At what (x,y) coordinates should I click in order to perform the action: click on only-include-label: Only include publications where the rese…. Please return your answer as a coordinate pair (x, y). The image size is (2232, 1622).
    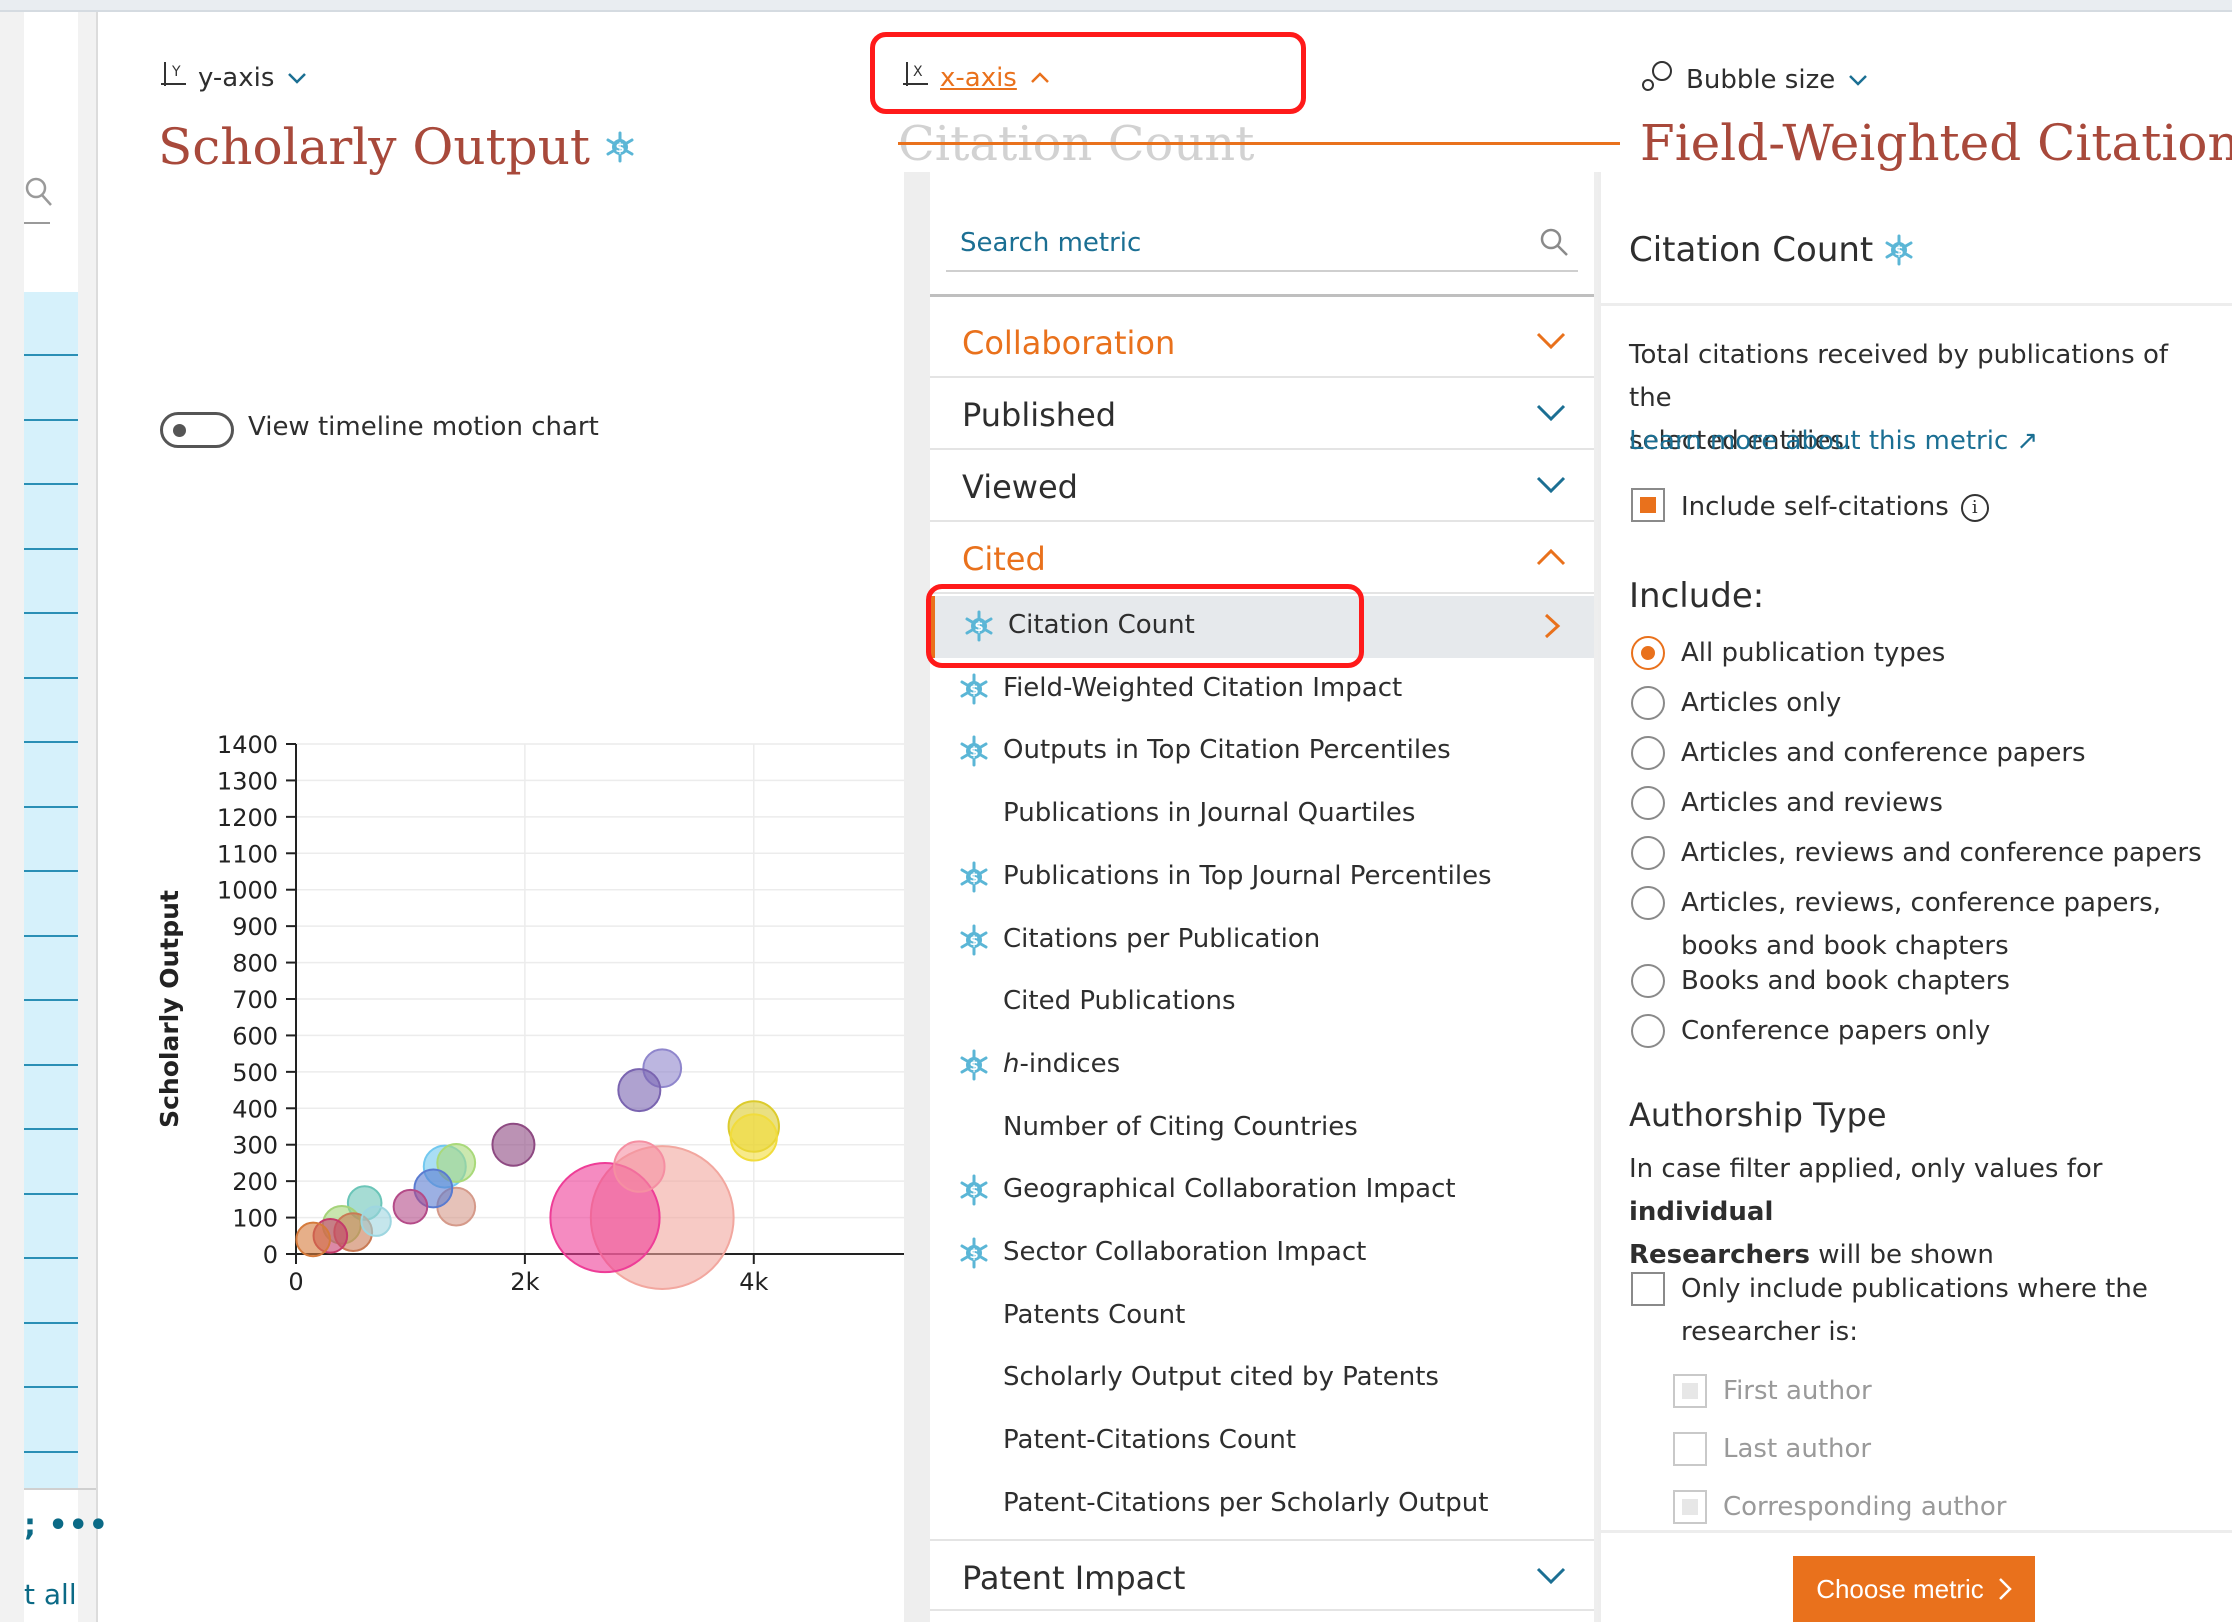
    Looking at the image, I should click on (1914, 1310).